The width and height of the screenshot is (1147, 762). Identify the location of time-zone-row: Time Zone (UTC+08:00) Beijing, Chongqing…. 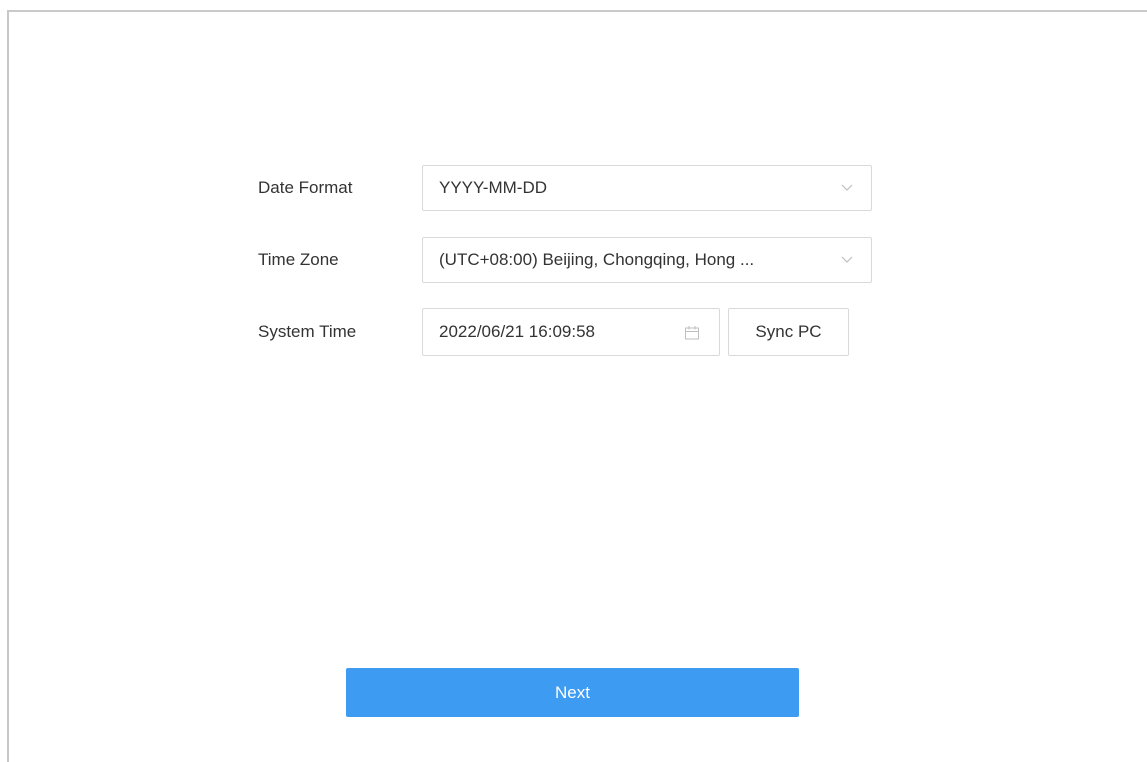
(565, 260).